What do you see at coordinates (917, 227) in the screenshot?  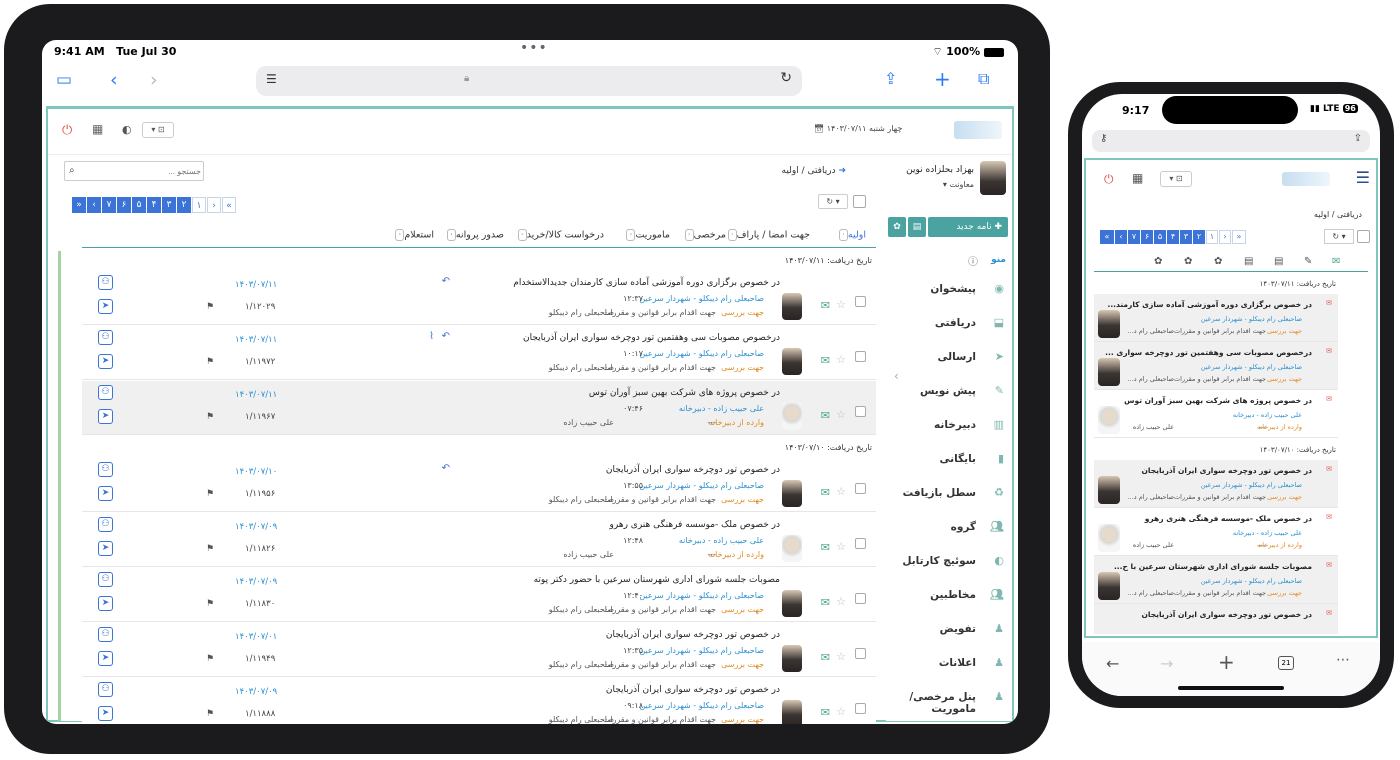 I see `id-card-button: ▤` at bounding box center [917, 227].